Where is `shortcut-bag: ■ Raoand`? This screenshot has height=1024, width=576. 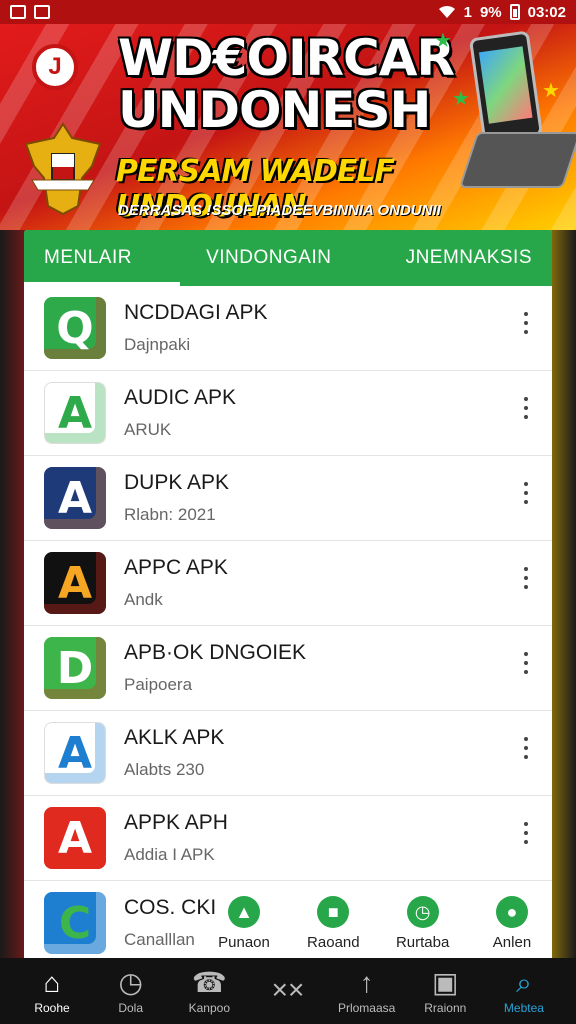 shortcut-bag: ■ Raoand is located at coordinates (333, 923).